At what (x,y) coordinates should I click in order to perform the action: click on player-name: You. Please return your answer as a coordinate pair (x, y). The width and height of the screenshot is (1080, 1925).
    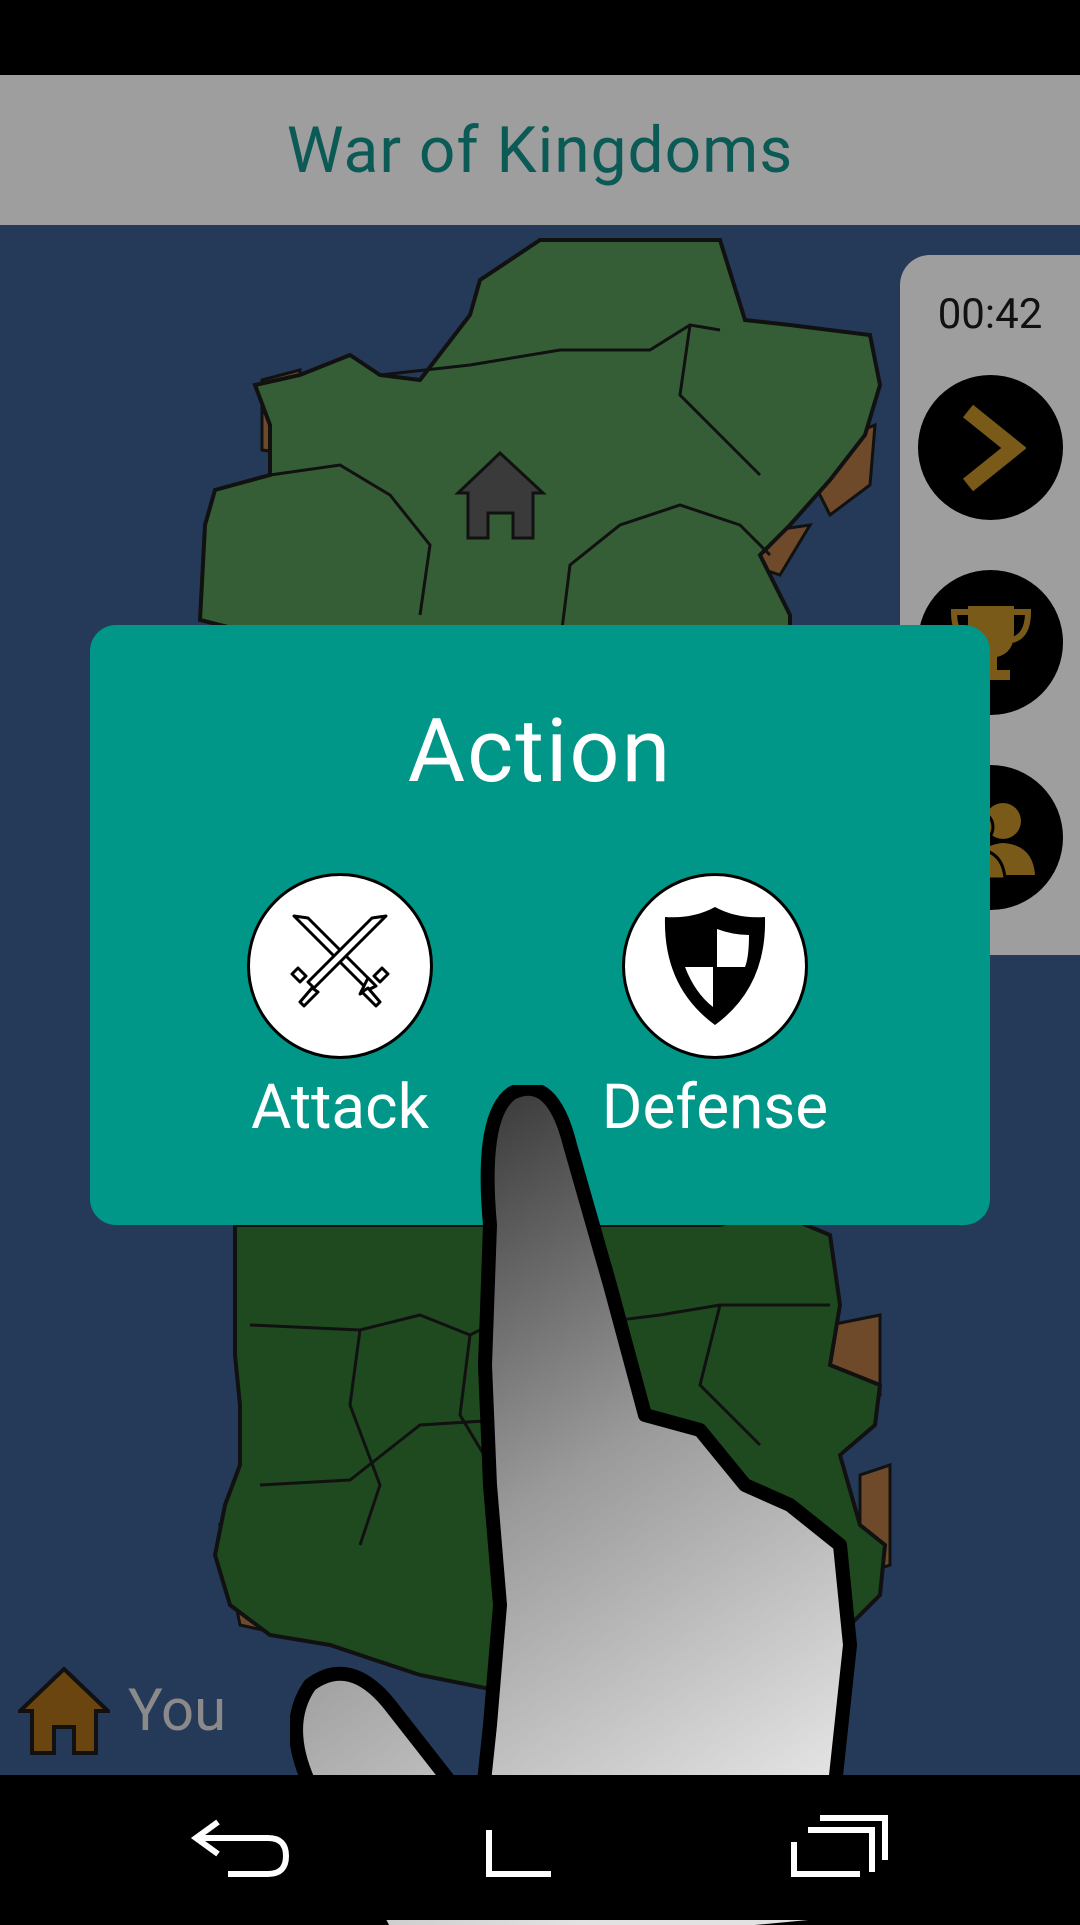
    Looking at the image, I should click on (177, 1711).